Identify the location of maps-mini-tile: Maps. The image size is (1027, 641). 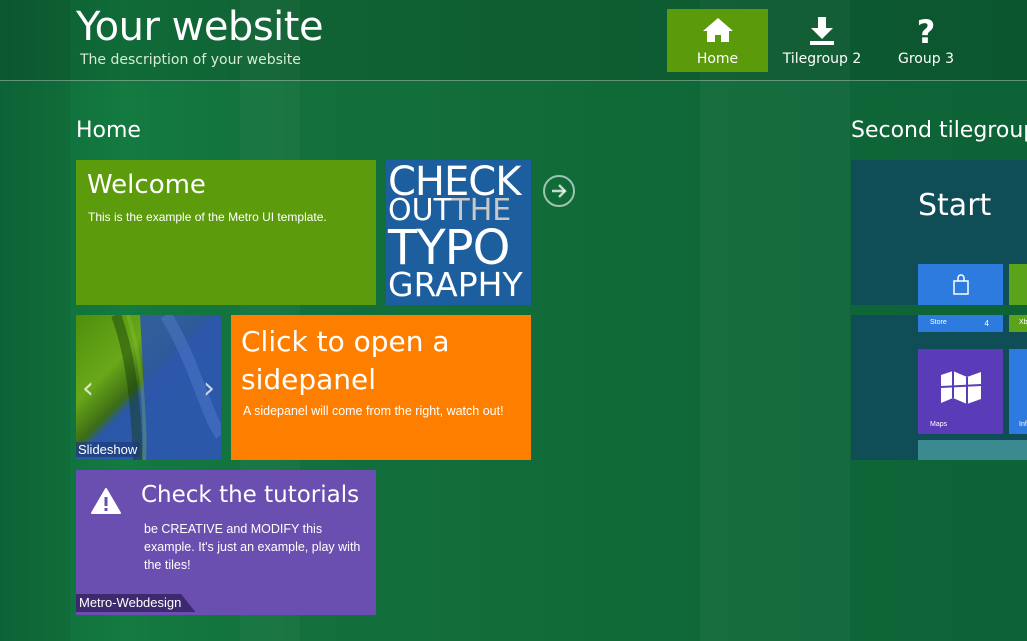
(960, 391).